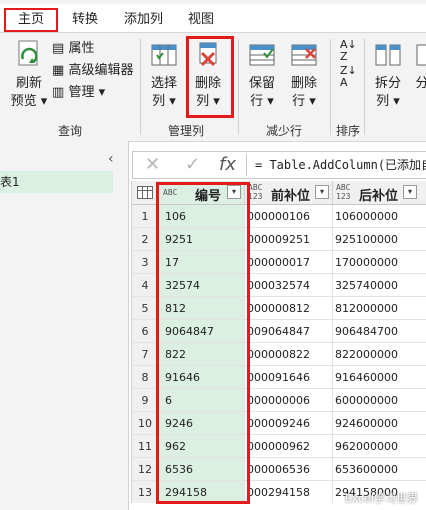  What do you see at coordinates (379, 446) in the screenshot?
I see `cell-back-pad: 962000000` at bounding box center [379, 446].